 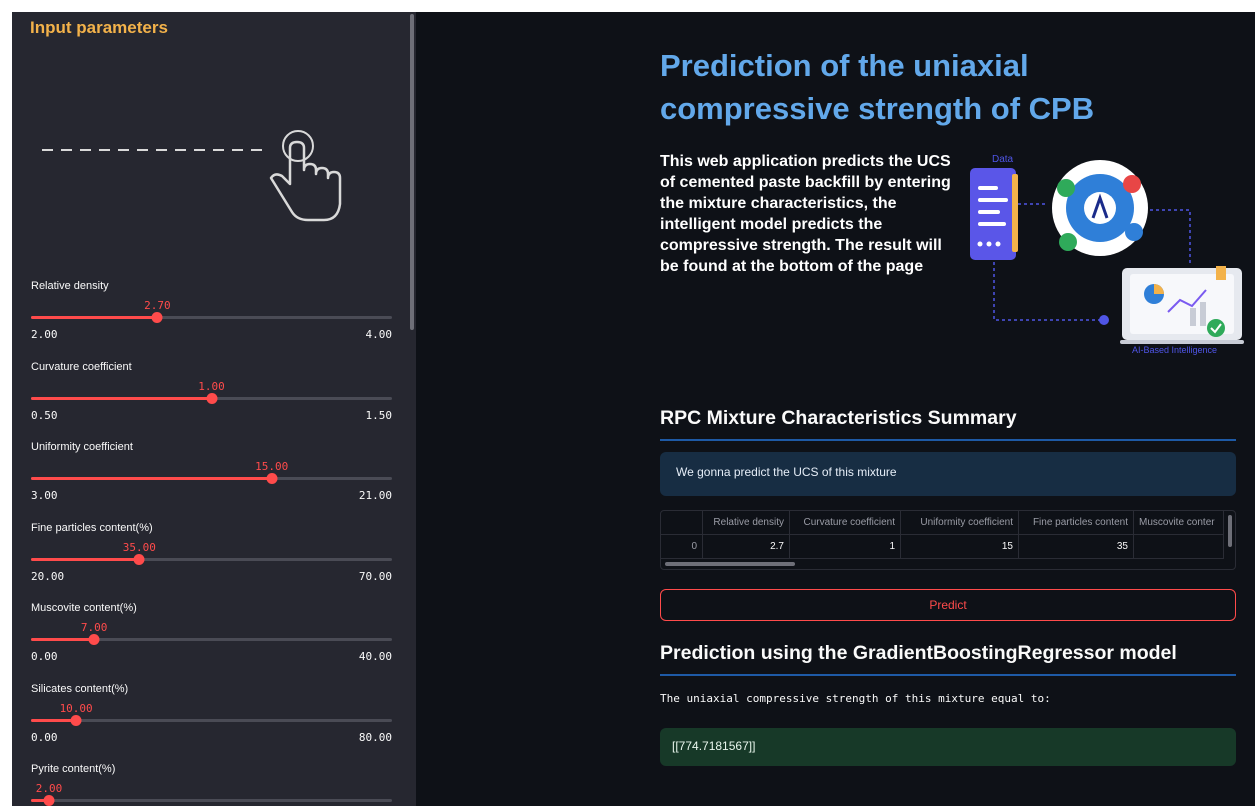 I want to click on slider-label: Fine particles content(%), so click(x=92, y=527).